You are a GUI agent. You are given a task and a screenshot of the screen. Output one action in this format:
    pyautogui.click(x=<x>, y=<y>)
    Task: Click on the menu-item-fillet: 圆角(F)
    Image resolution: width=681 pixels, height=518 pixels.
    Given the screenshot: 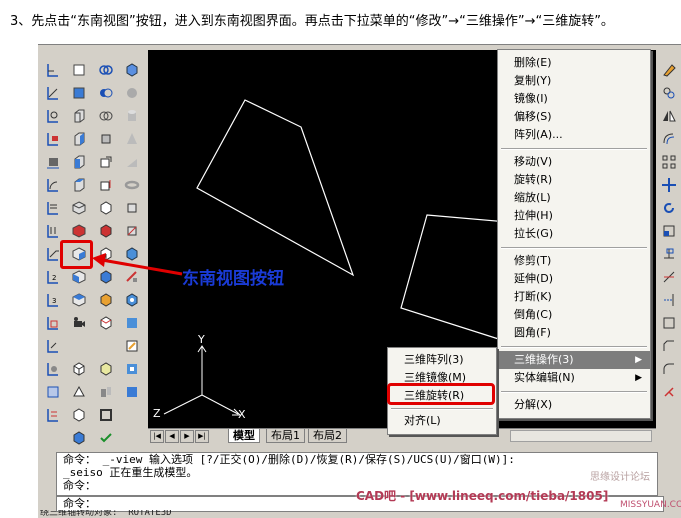 What is the action you would take?
    pyautogui.click(x=574, y=333)
    